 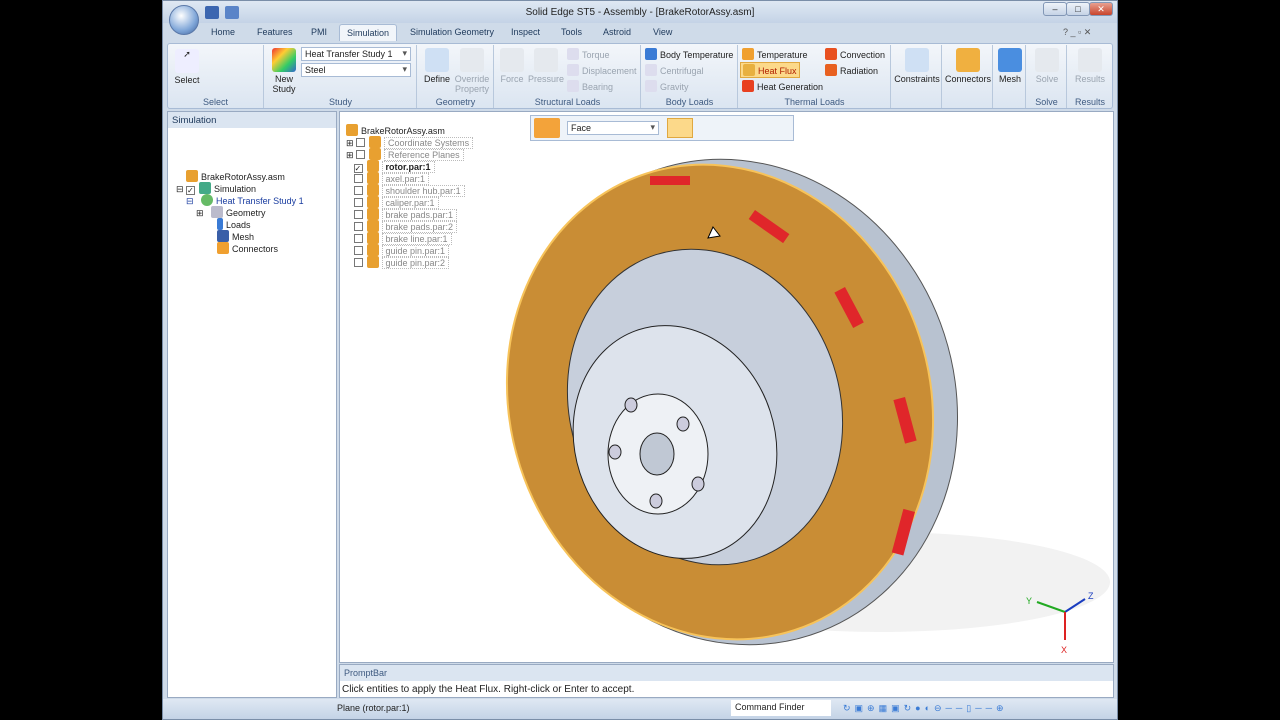 What do you see at coordinates (775, 54) in the screenshot?
I see `temperature-button: Temperature` at bounding box center [775, 54].